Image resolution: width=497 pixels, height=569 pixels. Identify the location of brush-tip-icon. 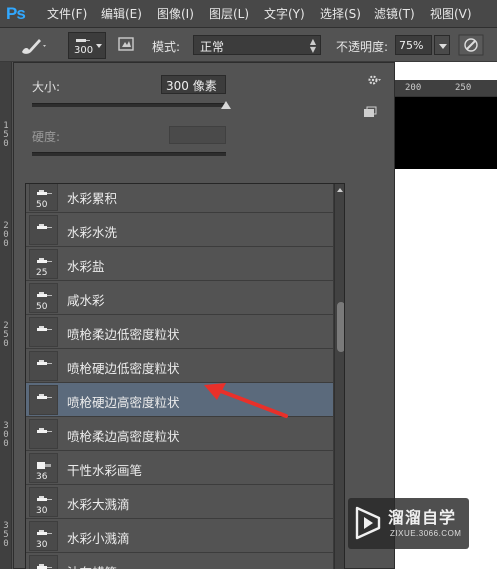
(83, 40).